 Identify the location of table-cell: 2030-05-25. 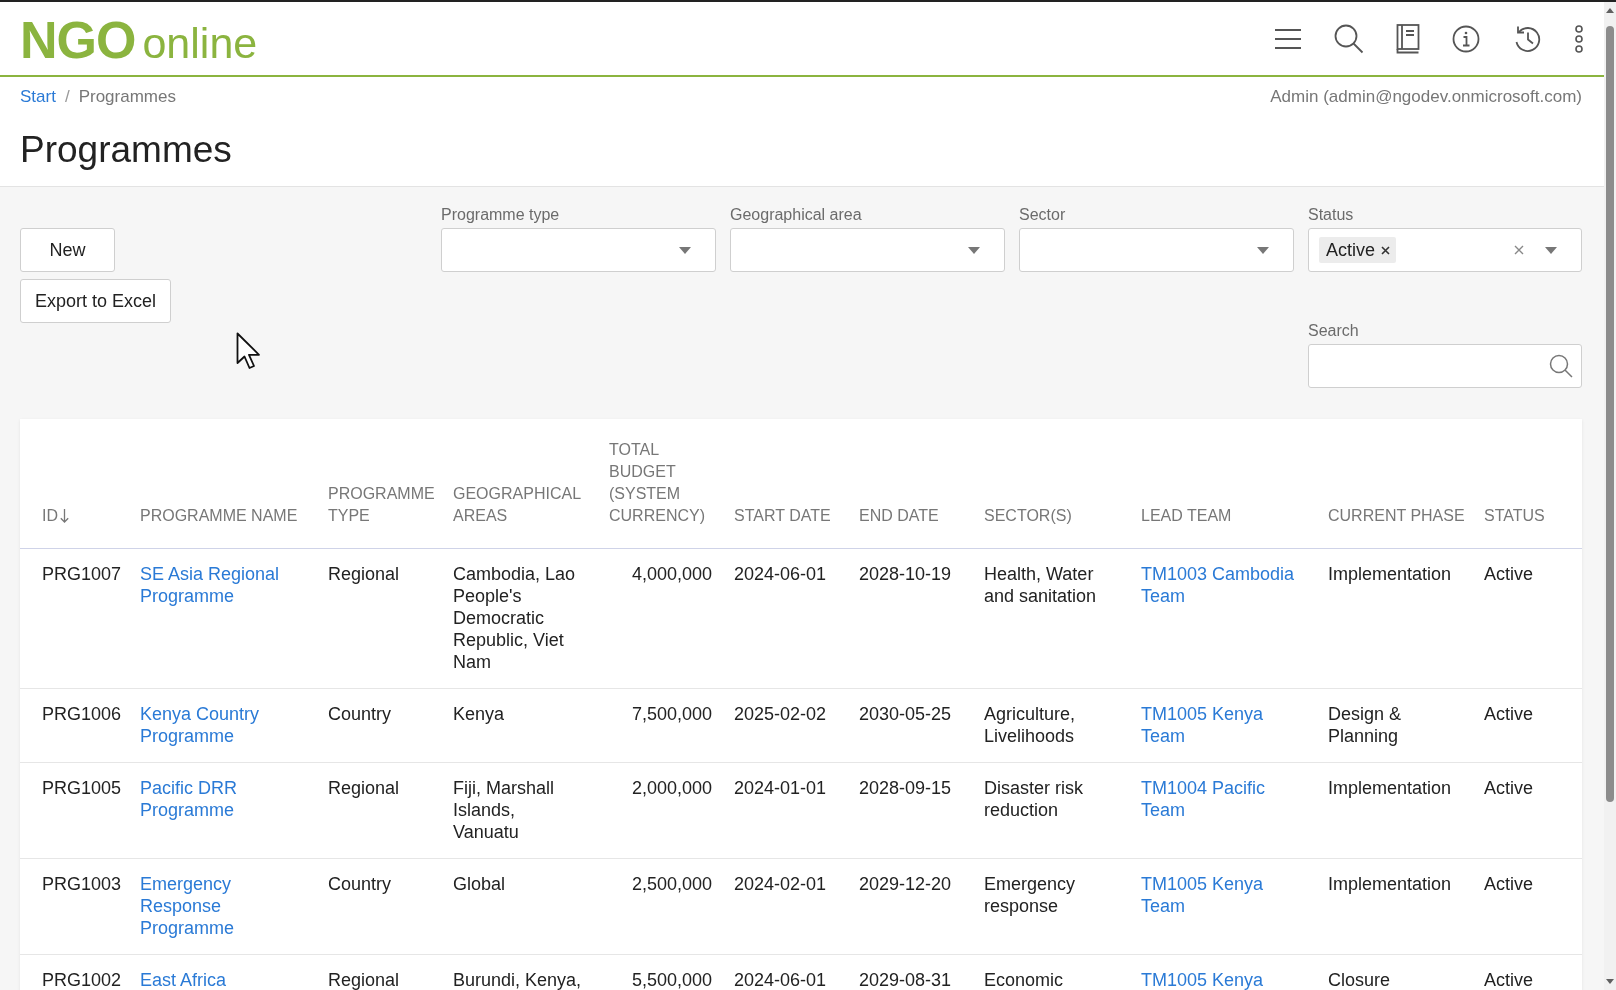
(905, 714).